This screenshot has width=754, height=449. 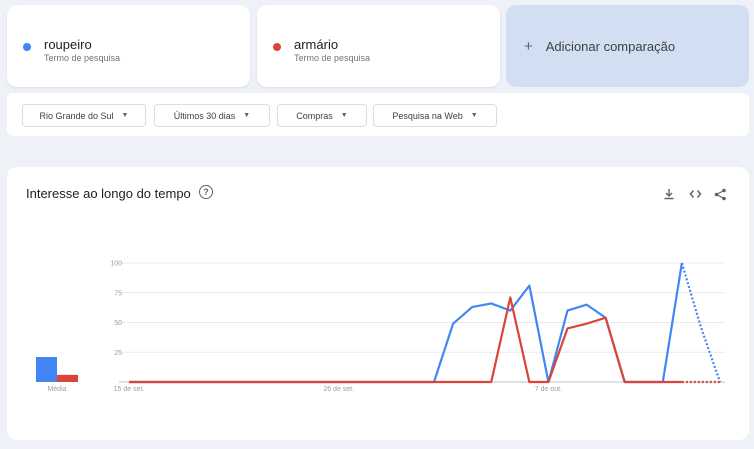 I want to click on y-tick-label: 100, so click(x=116, y=264).